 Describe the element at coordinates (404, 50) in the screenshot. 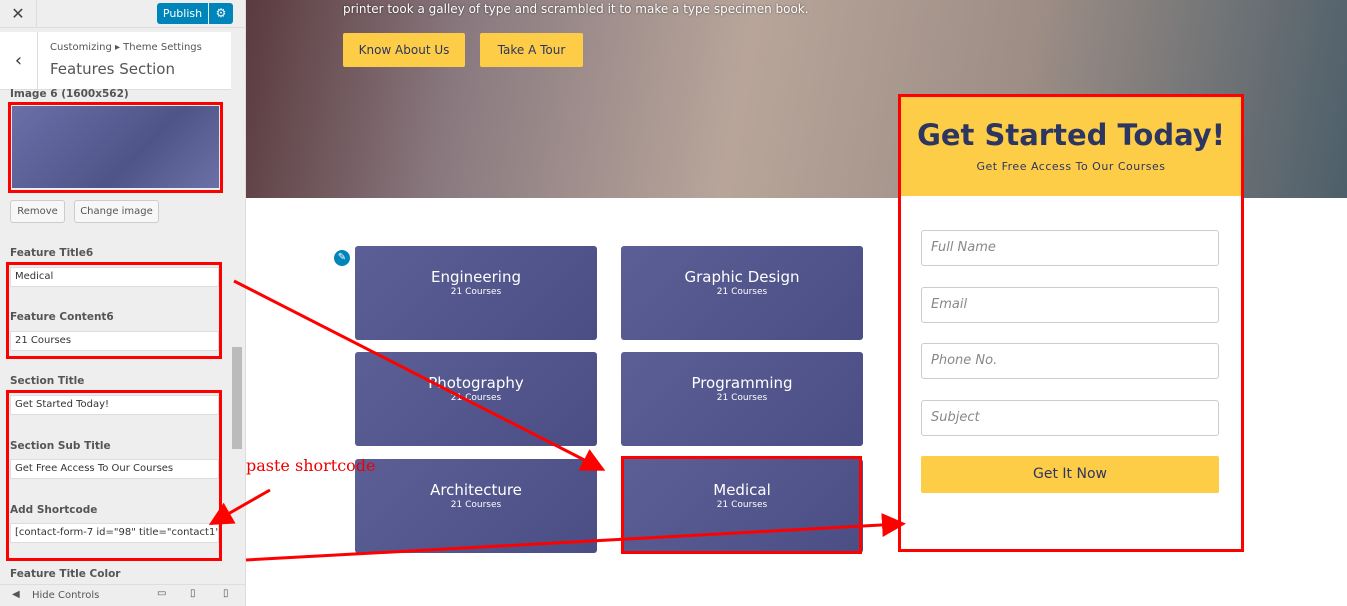

I see `know-about-us-button: Know About Us` at that location.